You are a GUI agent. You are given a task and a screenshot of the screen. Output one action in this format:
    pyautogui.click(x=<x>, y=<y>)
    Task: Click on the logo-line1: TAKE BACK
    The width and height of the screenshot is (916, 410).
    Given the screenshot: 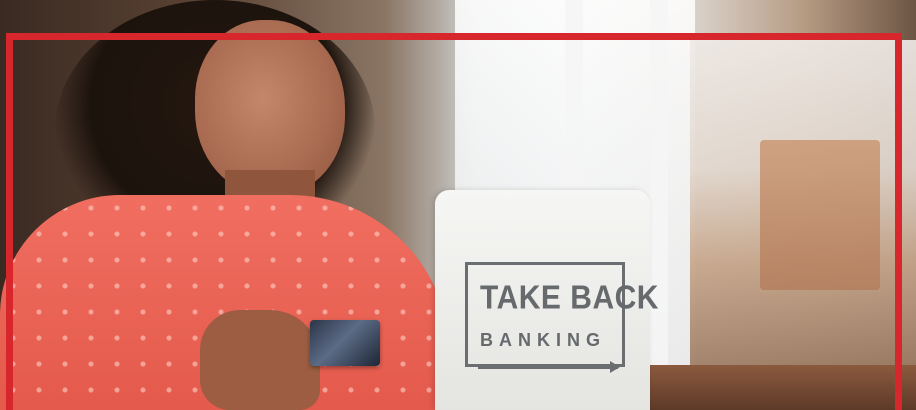 What is the action you would take?
    pyautogui.click(x=569, y=298)
    